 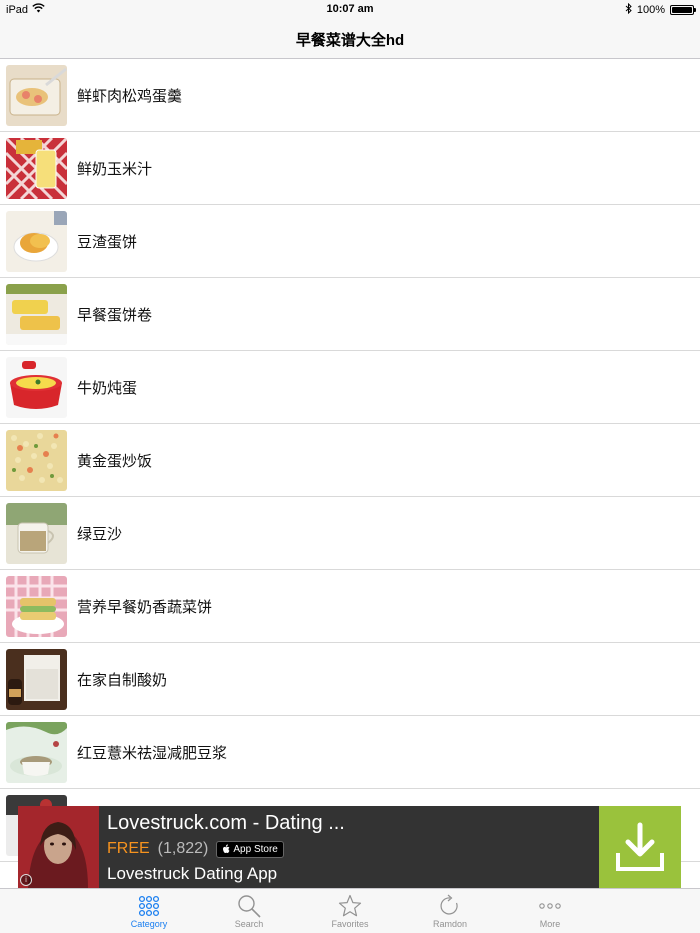 I want to click on tab-bar: Category Search Favorites Ramdon More, so click(x=350, y=910).